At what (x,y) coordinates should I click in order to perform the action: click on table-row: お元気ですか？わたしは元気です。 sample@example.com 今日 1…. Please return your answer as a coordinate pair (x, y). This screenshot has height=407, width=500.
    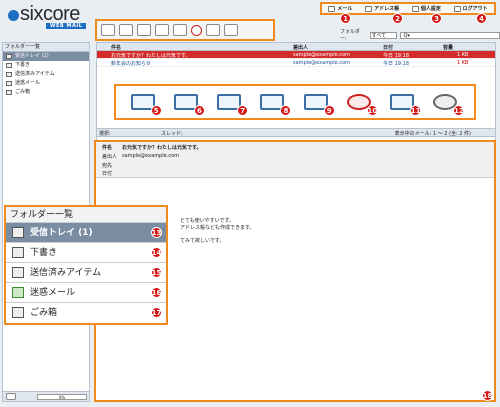
    Looking at the image, I should click on (296, 55).